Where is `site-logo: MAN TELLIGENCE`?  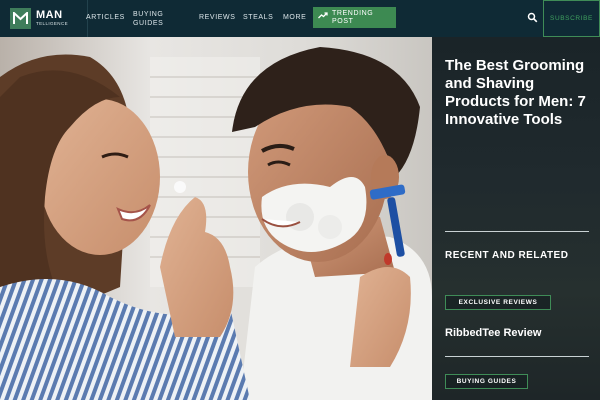 site-logo: MAN TELLIGENCE is located at coordinates (45, 18).